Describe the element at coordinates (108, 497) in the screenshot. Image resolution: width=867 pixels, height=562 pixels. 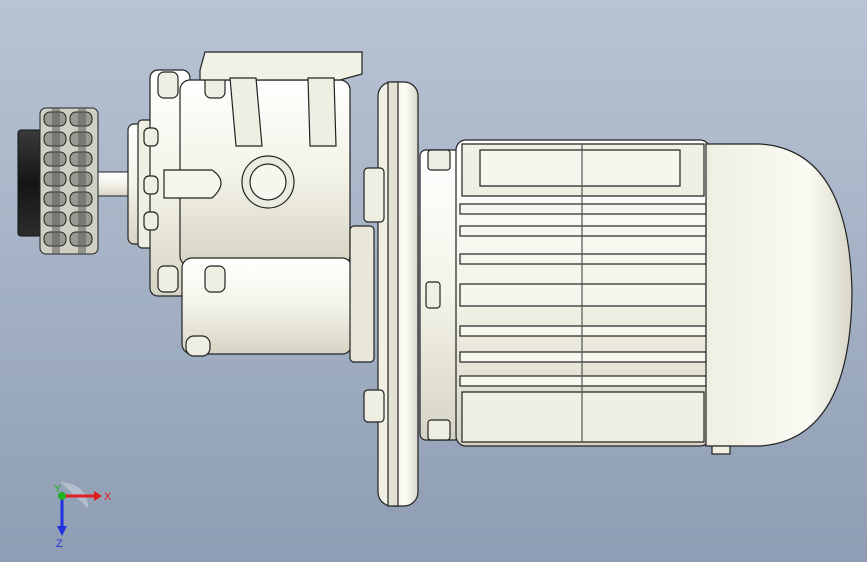
I see `x-axis-label: X` at that location.